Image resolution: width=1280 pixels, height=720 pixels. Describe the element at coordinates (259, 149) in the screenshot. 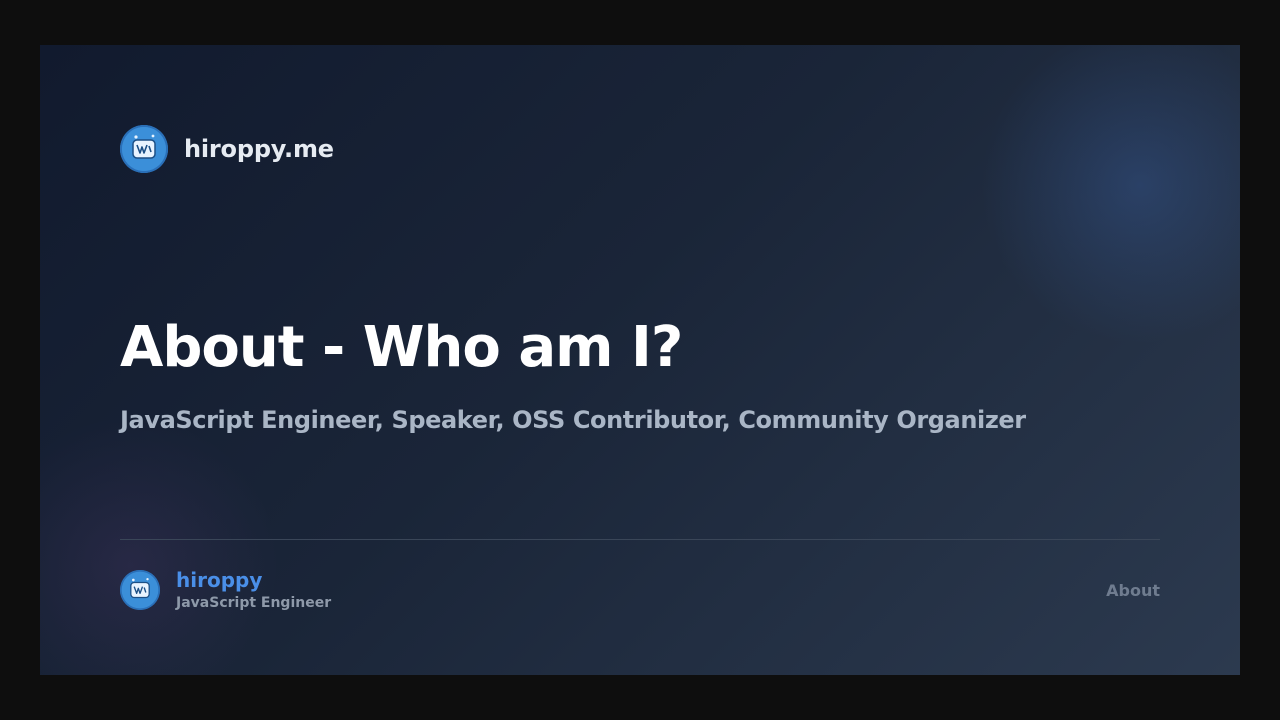

I see `site-name: hiroppy.me` at that location.